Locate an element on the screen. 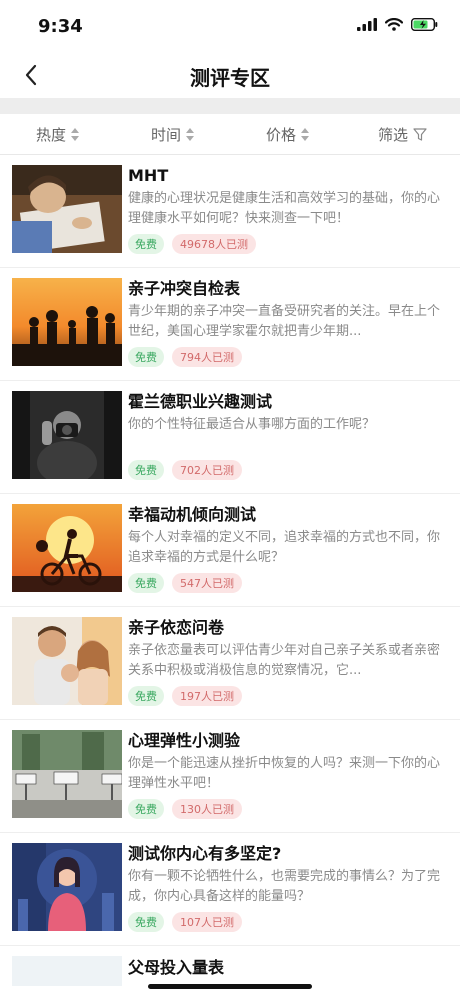 This screenshot has height=996, width=460. filter-bar: 热度 时间 价格 筛选 is located at coordinates (230, 134).